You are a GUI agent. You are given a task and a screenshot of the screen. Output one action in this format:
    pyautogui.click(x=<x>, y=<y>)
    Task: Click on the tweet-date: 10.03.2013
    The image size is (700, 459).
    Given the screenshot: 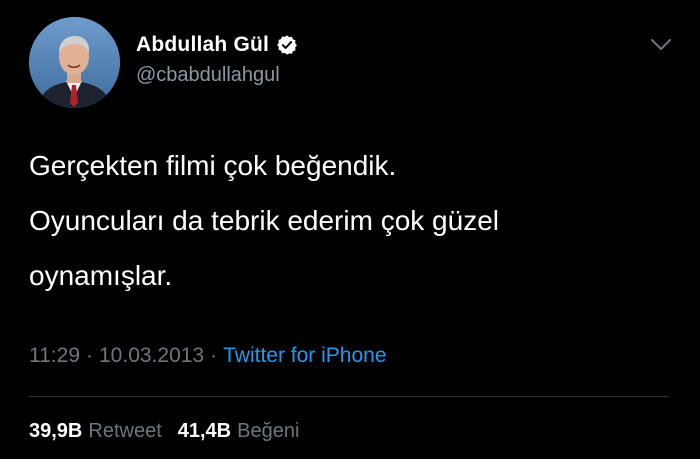 What is the action you would take?
    pyautogui.click(x=151, y=355)
    